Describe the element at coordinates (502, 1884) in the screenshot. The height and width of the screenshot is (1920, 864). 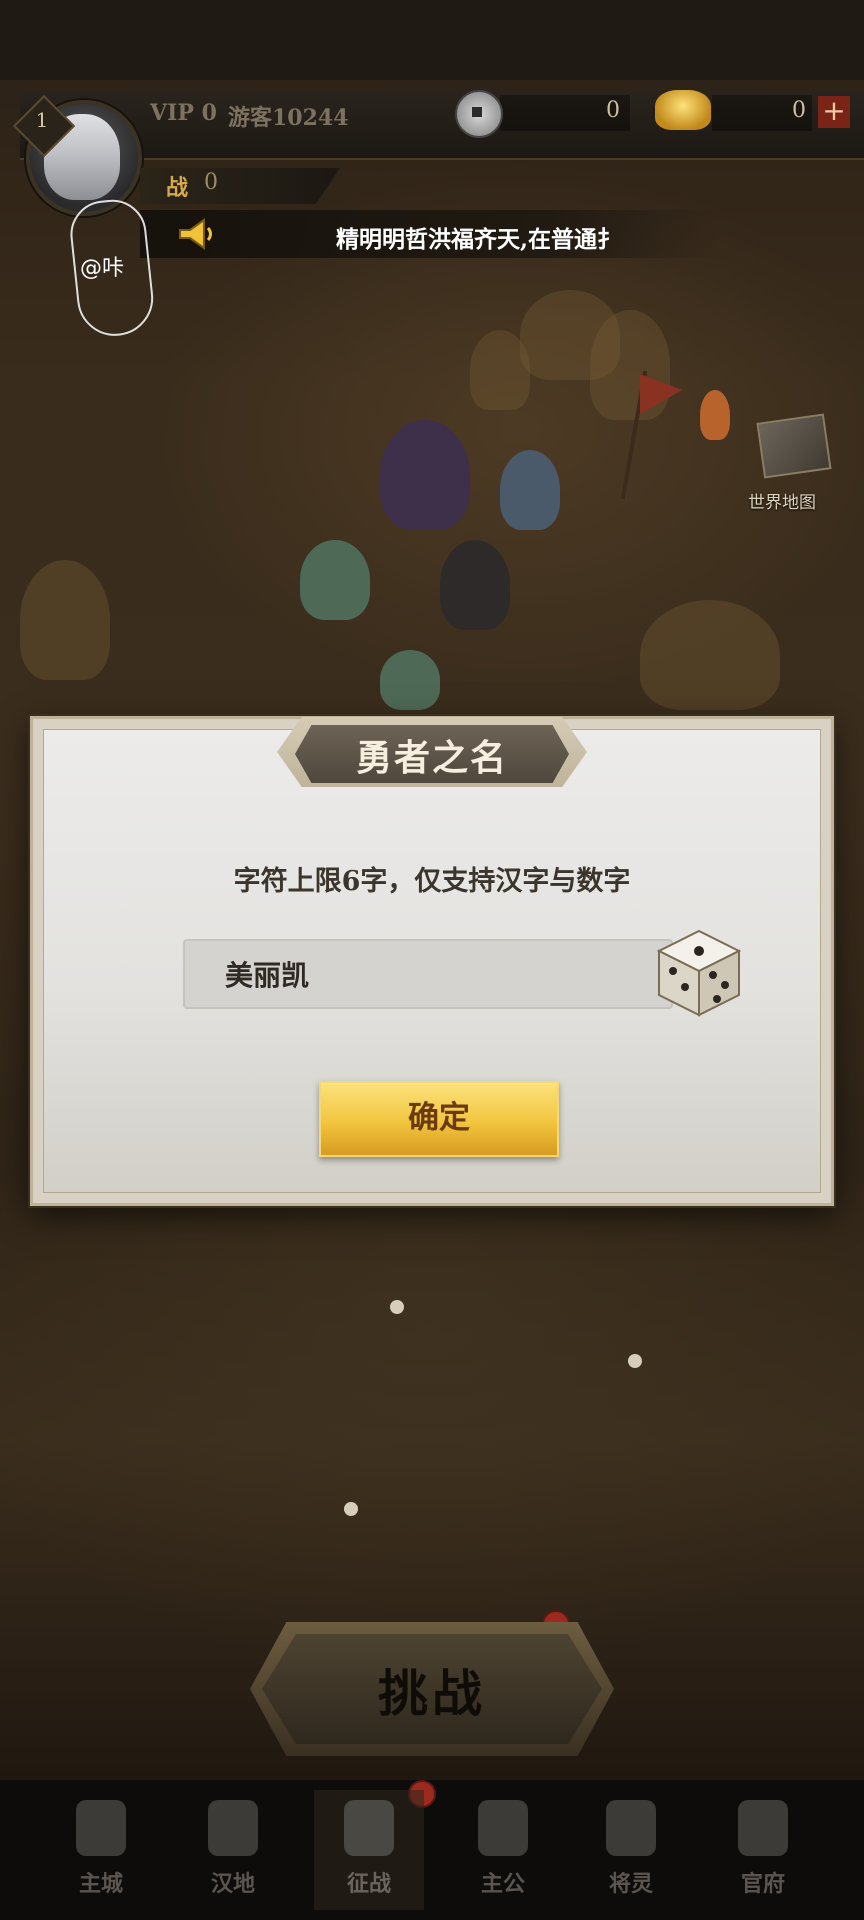
I see `nav-item-label: 主公` at that location.